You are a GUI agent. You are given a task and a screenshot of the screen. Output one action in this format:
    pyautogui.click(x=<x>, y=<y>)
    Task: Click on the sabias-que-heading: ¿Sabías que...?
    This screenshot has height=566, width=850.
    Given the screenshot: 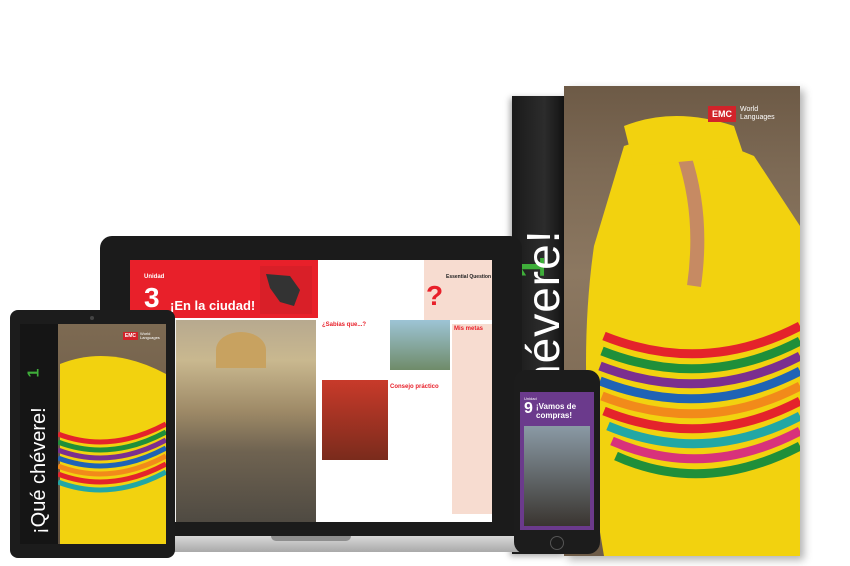 What is the action you would take?
    pyautogui.click(x=344, y=325)
    